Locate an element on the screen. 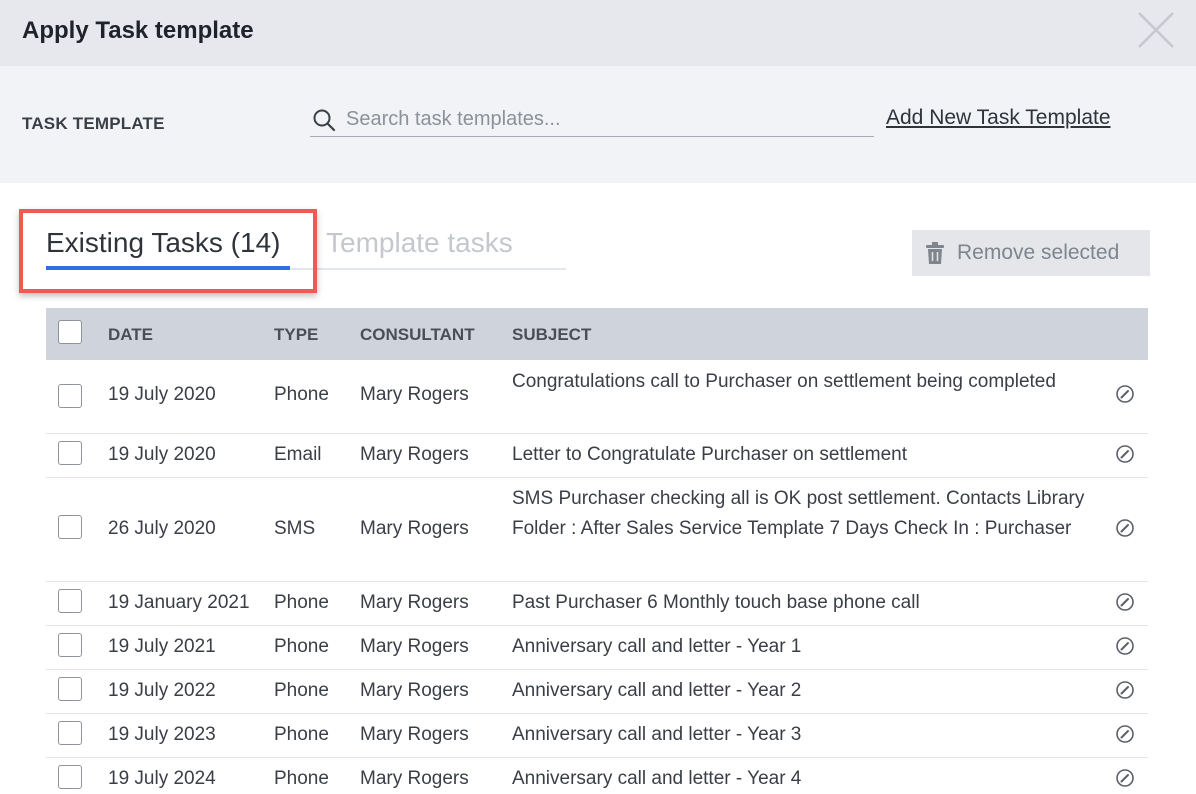 This screenshot has width=1196, height=794. row-subject: Anniversary call and letter - Year 3 is located at coordinates (657, 734).